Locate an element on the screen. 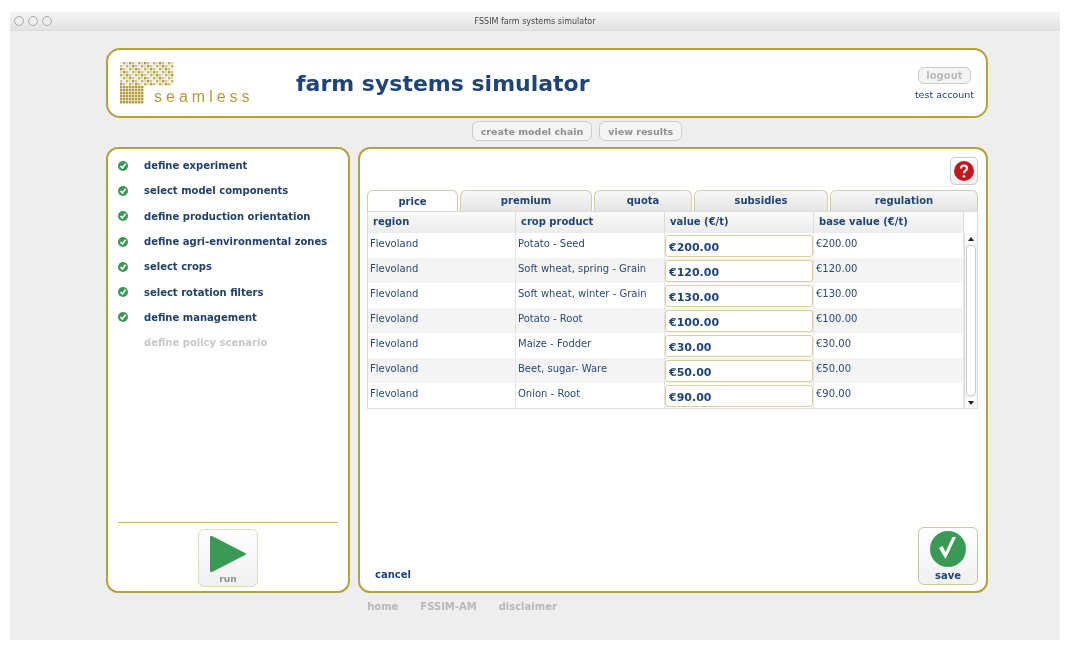 The height and width of the screenshot is (654, 1070). logo-text: seamless is located at coordinates (204, 97).